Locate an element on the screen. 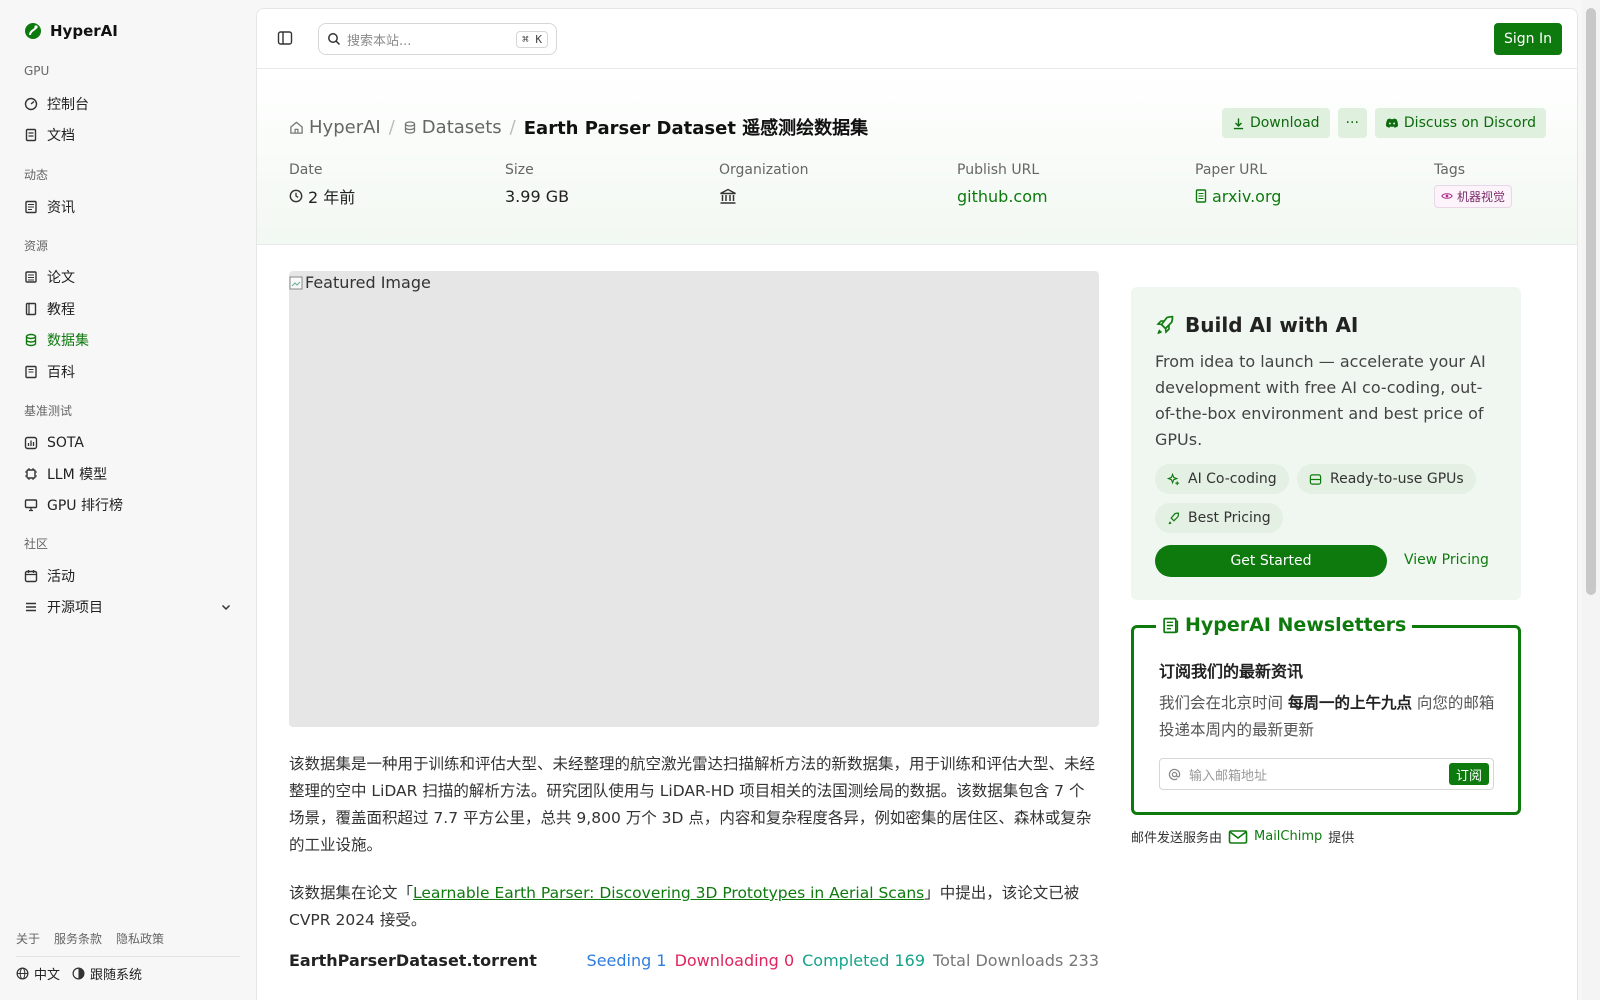  sidebar-item-label: 教程 is located at coordinates (61, 310).